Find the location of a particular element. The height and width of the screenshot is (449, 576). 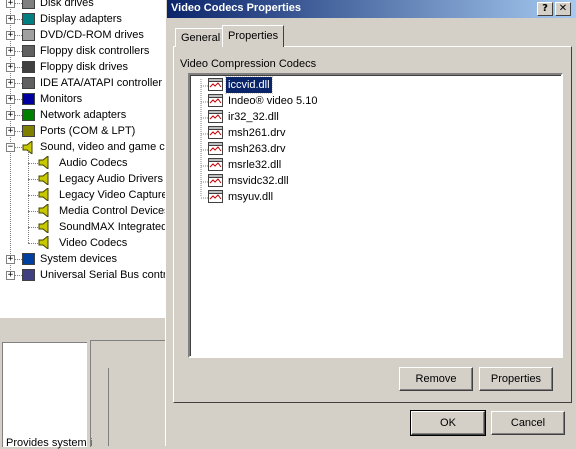

tree-child-item: Media Control Devices is located at coordinates (83, 210).